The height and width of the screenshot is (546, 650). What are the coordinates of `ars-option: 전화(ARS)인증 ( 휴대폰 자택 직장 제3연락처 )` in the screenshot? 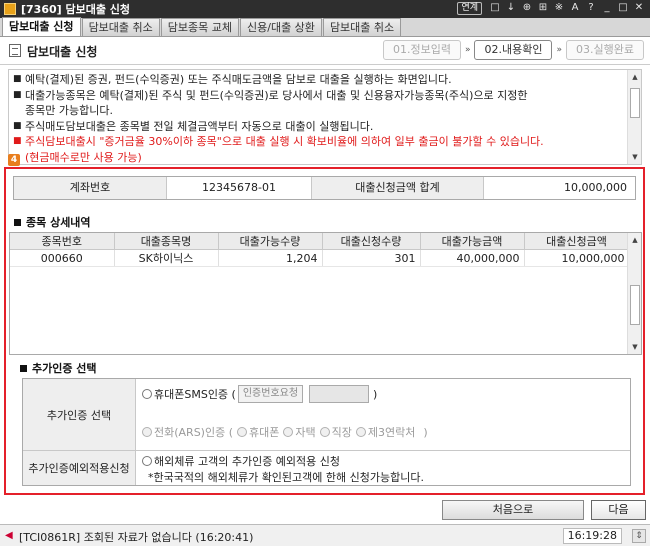 It's located at (285, 432).